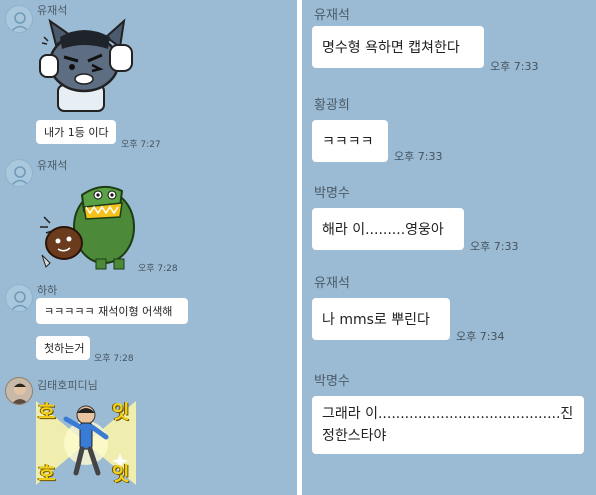 The image size is (596, 495). Describe the element at coordinates (480, 336) in the screenshot. I see `message-time: 오후 7:34` at that location.